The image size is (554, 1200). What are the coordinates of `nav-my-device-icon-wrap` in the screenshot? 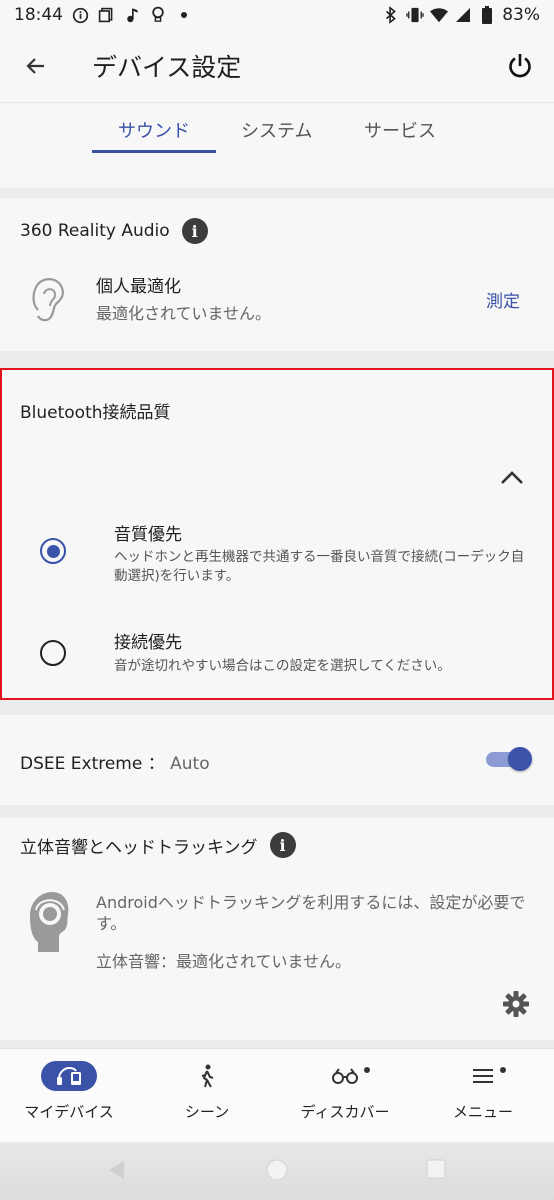 It's located at (69, 1076).